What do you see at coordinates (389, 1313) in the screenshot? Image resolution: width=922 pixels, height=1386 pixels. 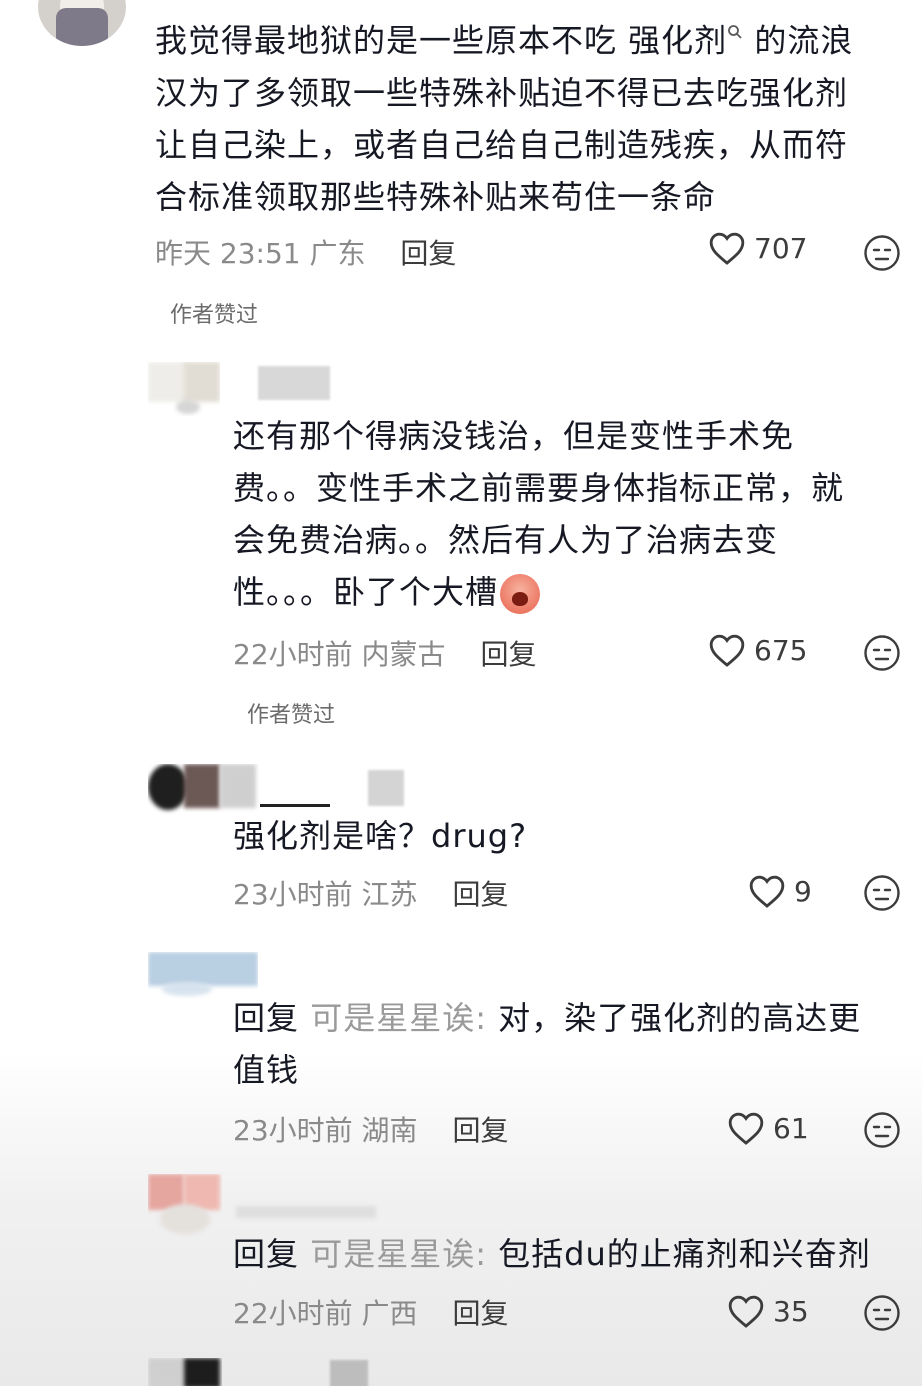 I see `comment-location: 广西` at bounding box center [389, 1313].